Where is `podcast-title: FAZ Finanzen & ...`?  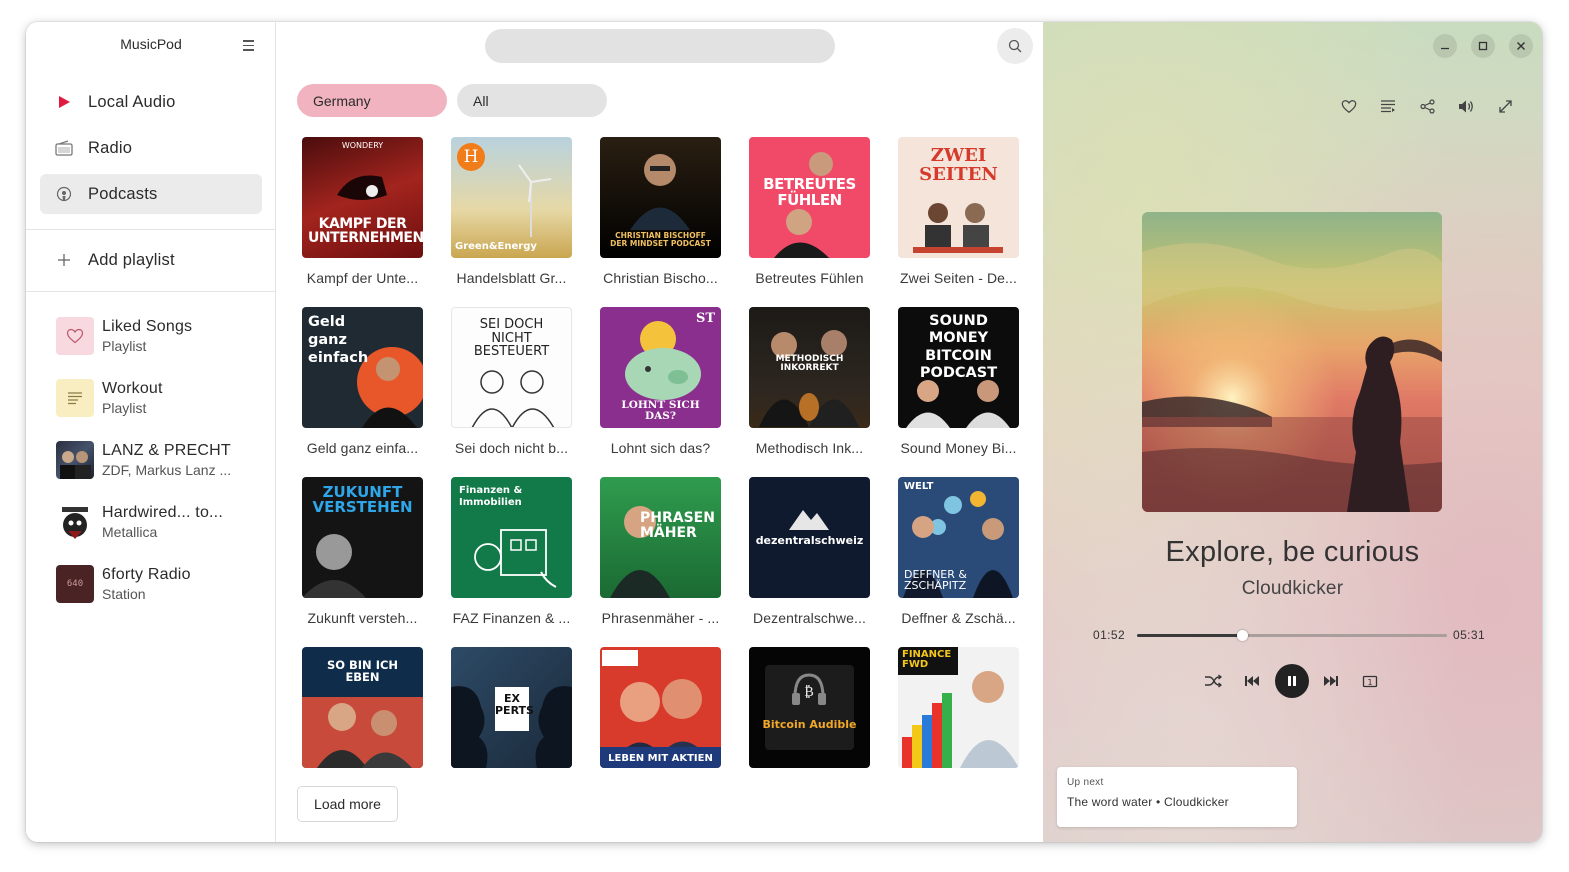 podcast-title: FAZ Finanzen & ... is located at coordinates (511, 618).